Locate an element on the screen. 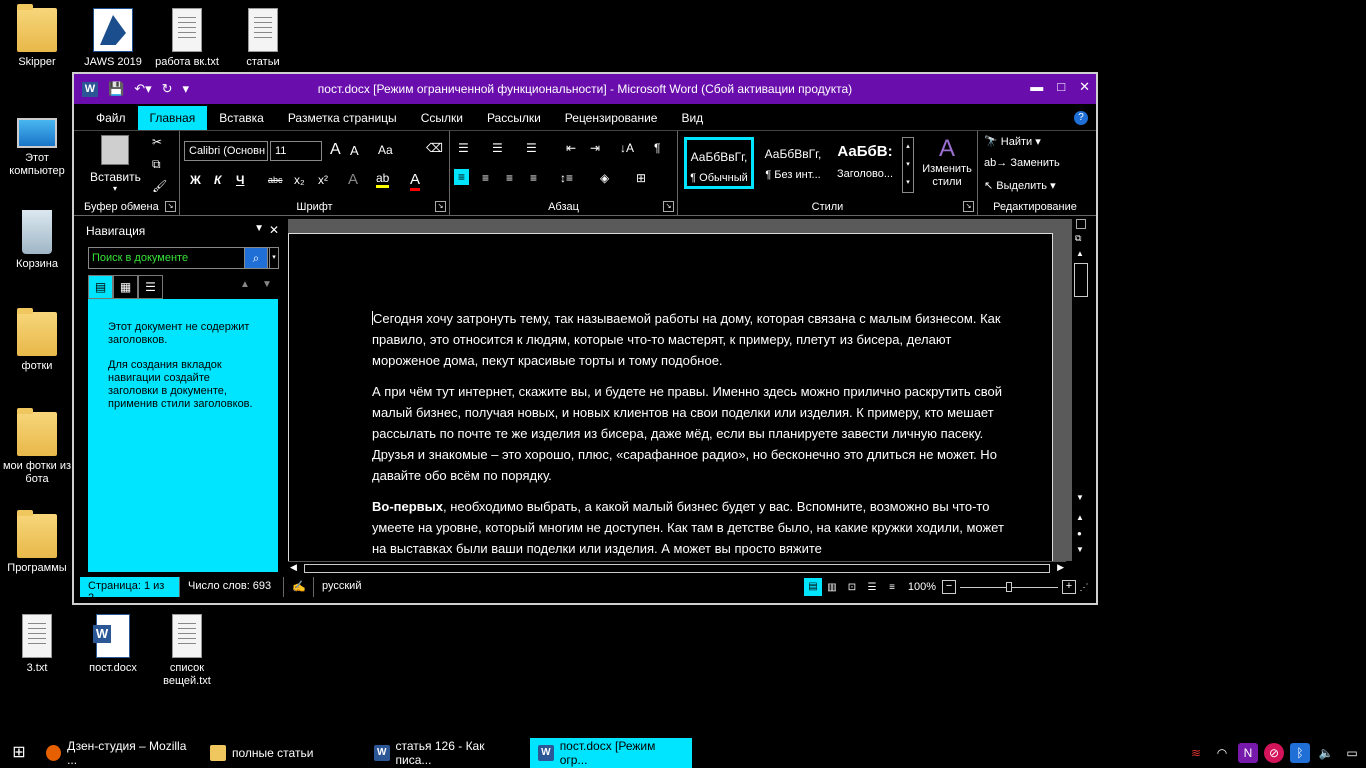 The height and width of the screenshot is (768, 1366). change-styles-button: A Изменить стили is located at coordinates (947, 162).